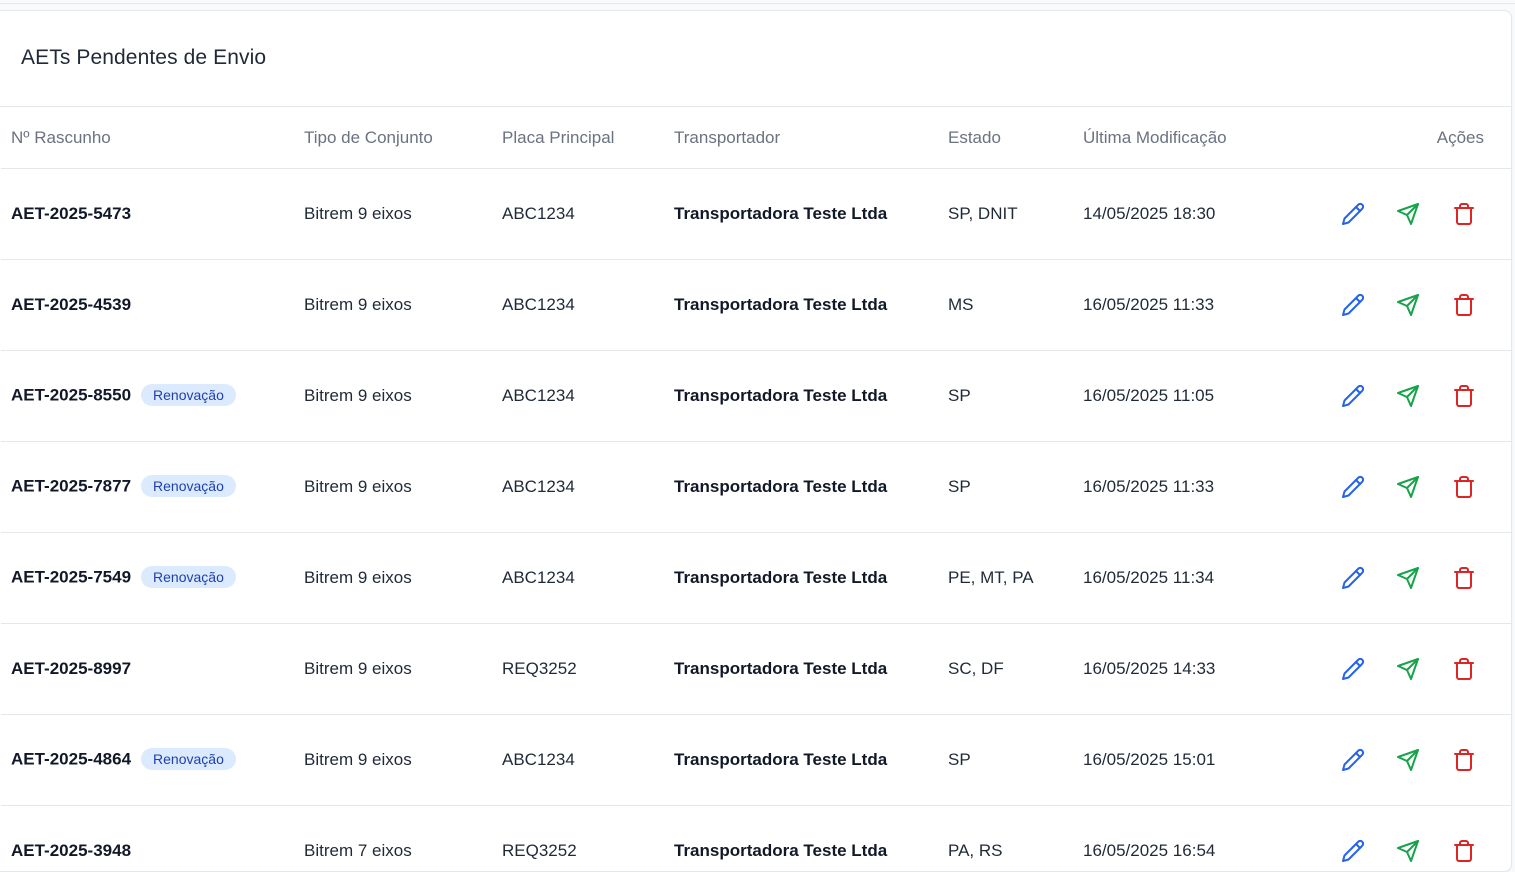 Image resolution: width=1515 pixels, height=872 pixels. I want to click on cell-draft: AET-2025-7549Renovação, so click(152, 578).